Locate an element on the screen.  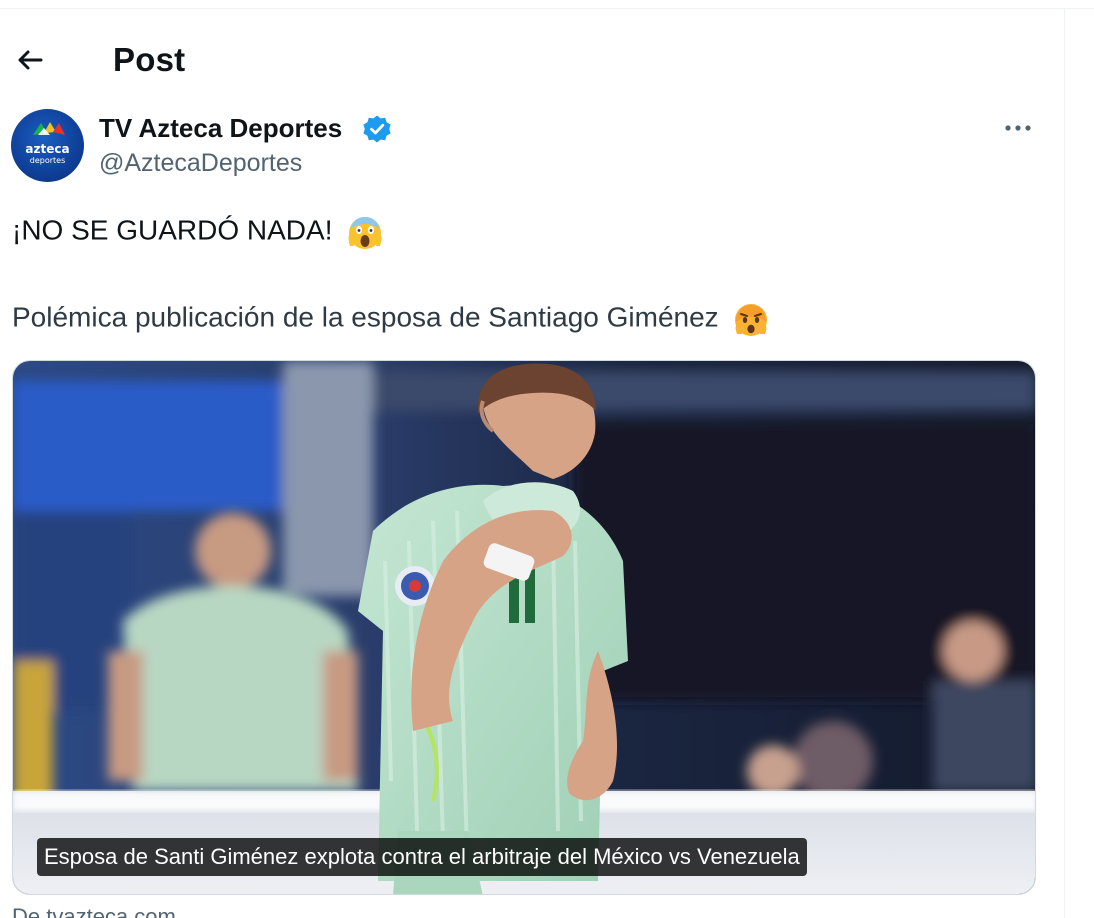
source-link: De tvazteca.com is located at coordinates (94, 911).